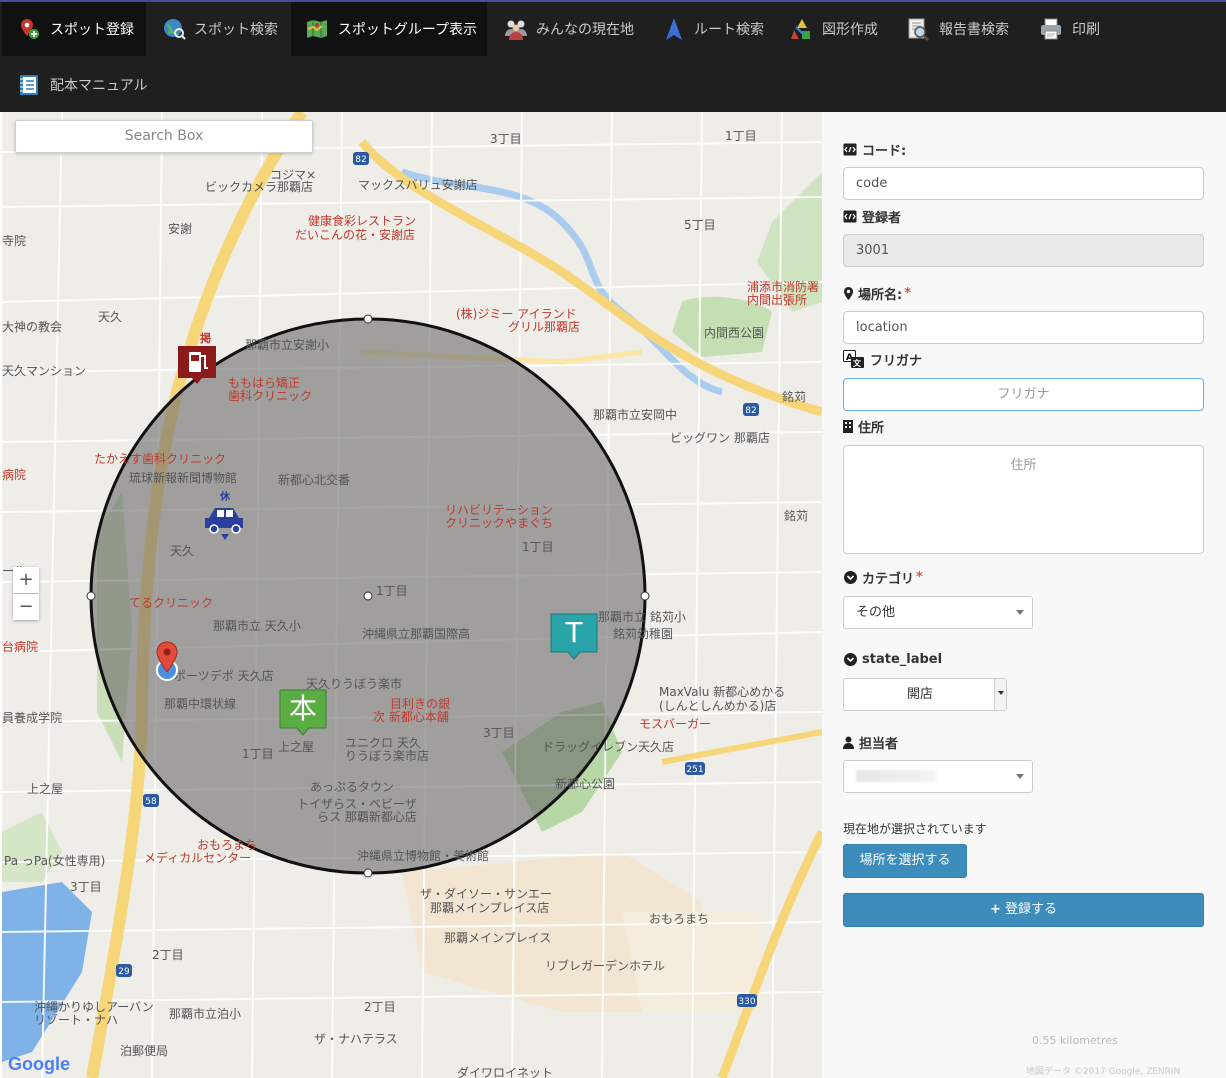 The image size is (1226, 1078). What do you see at coordinates (938, 612) in the screenshot?
I see `category-select: その他` at bounding box center [938, 612].